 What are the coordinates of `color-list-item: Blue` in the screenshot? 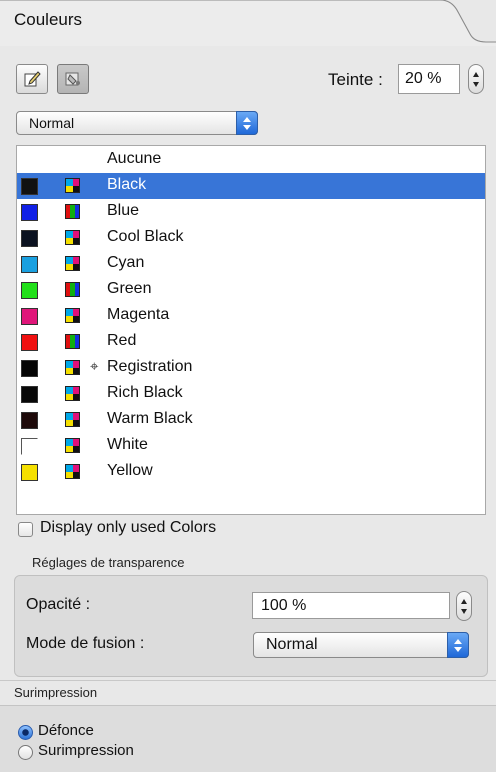 It's located at (251, 212).